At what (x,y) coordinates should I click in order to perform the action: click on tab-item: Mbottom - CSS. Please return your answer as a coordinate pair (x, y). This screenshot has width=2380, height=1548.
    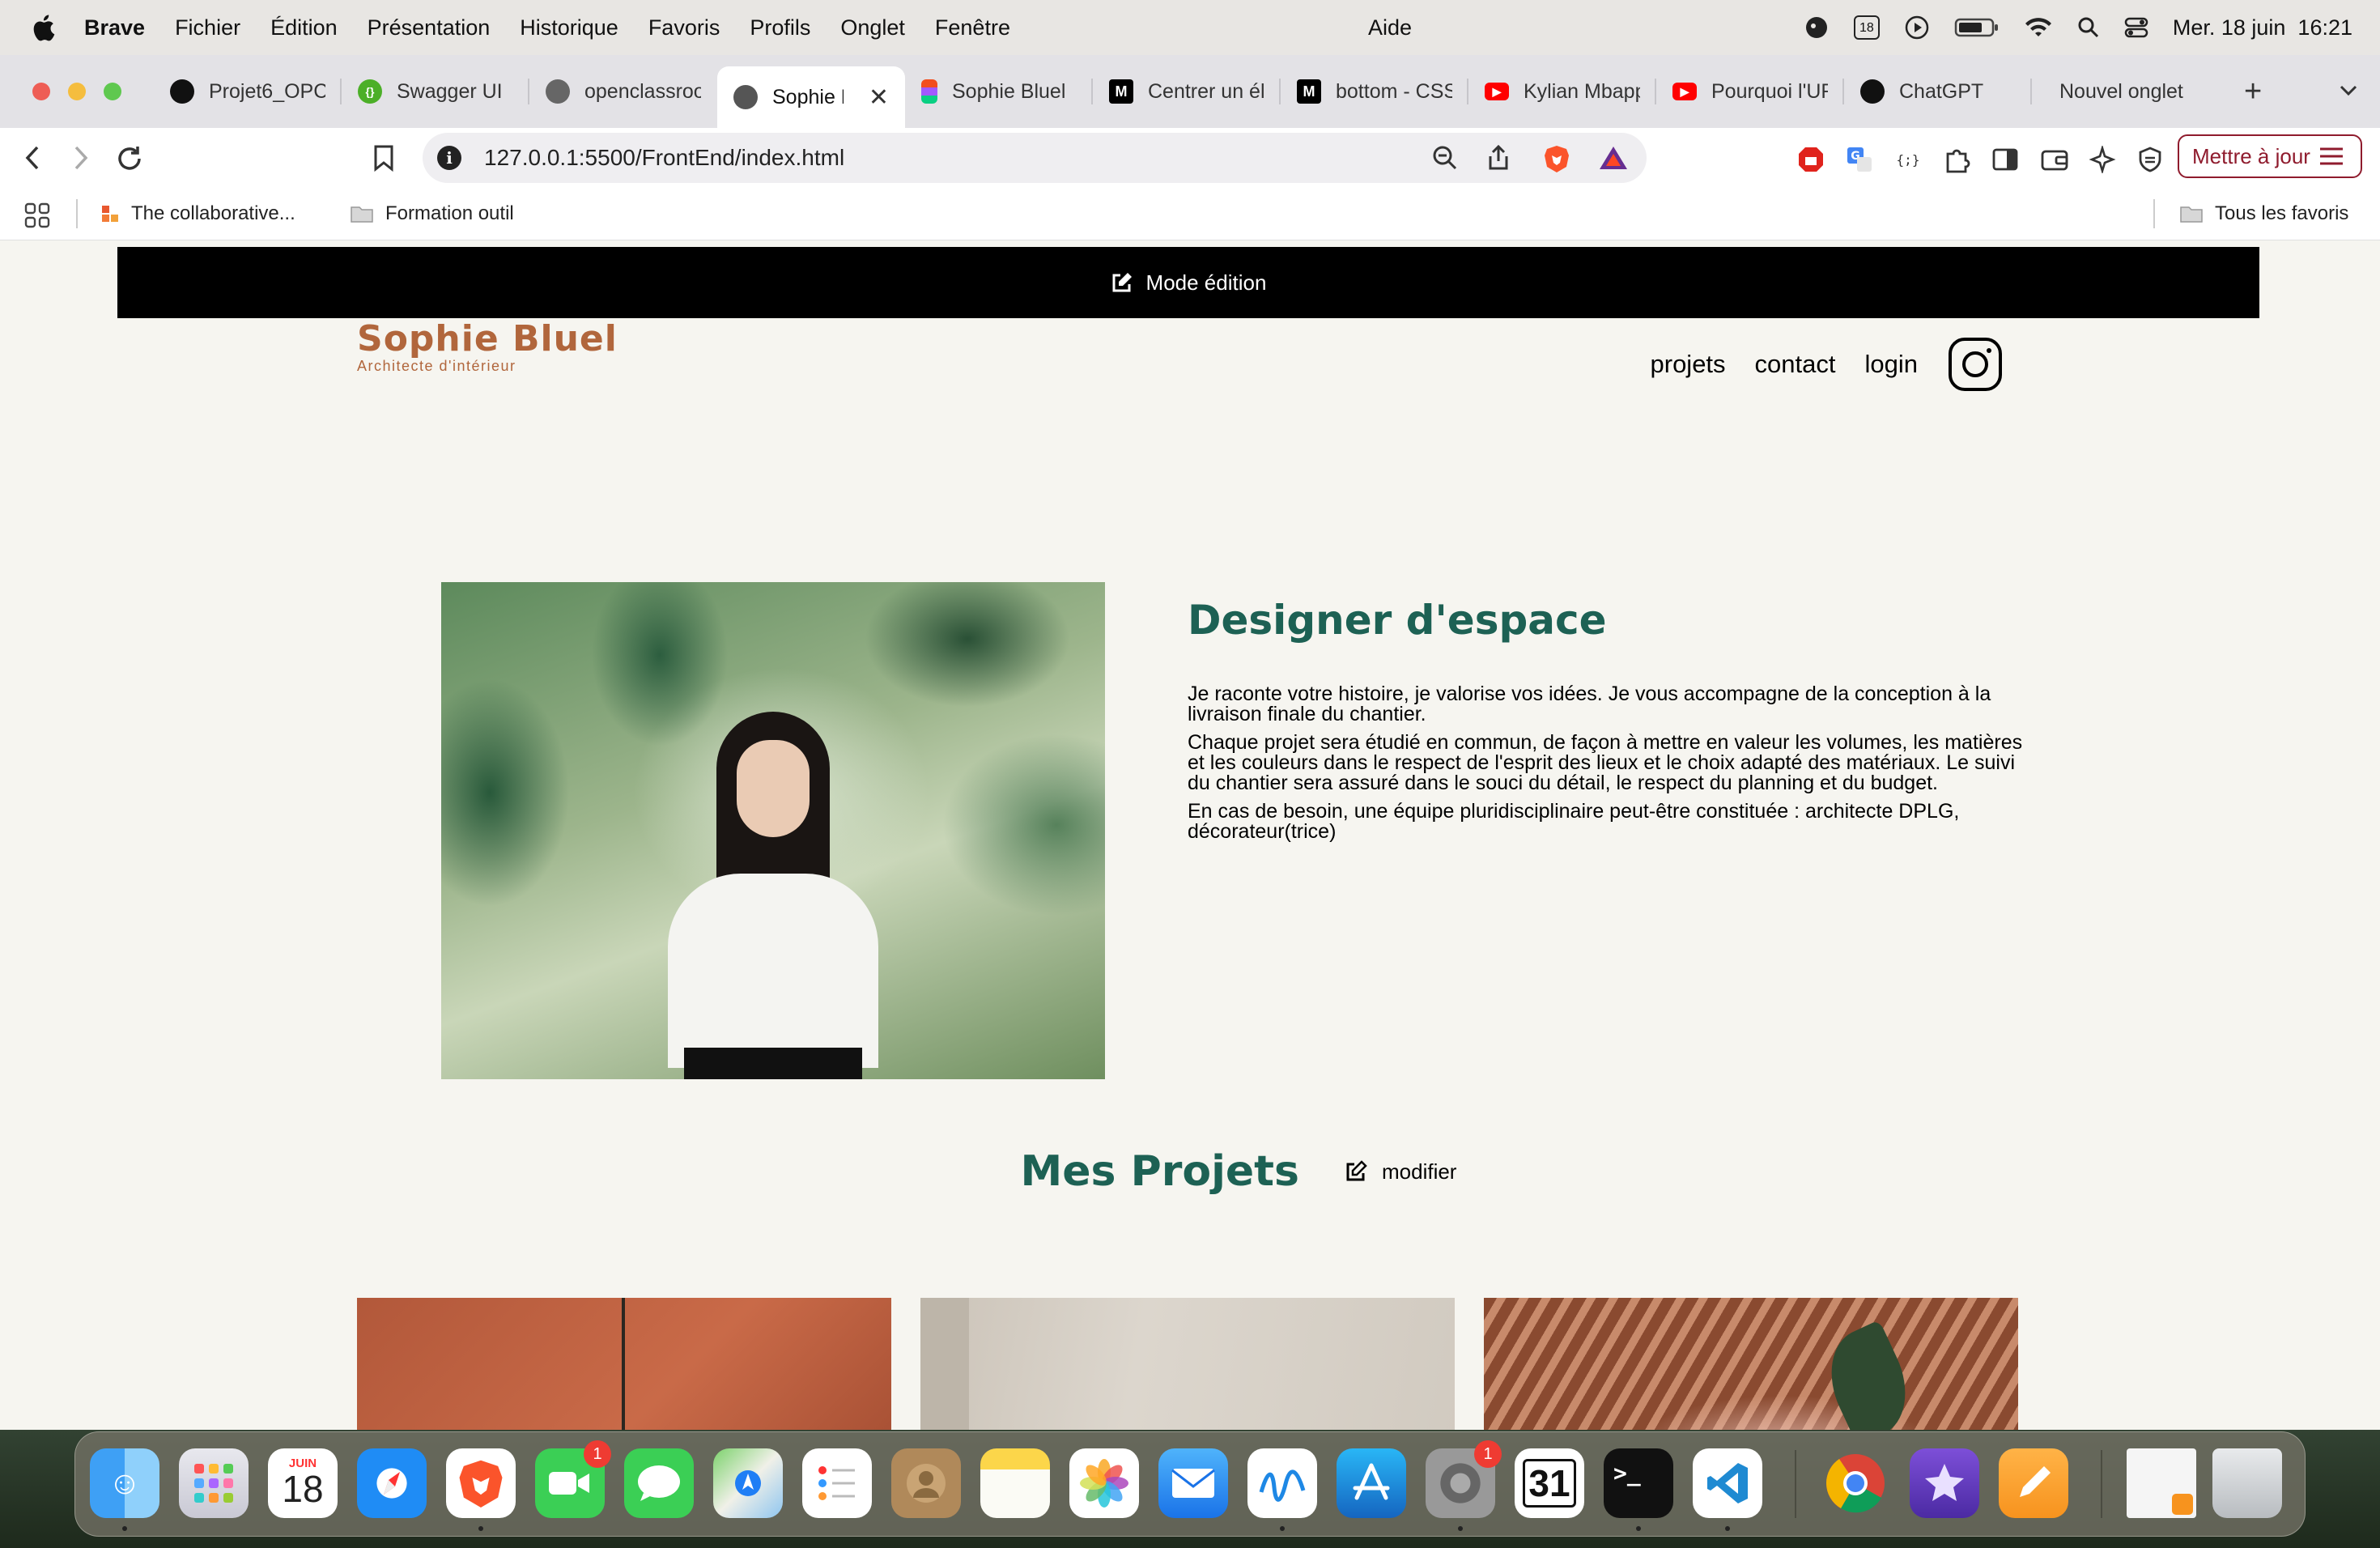
    Looking at the image, I should click on (1374, 92).